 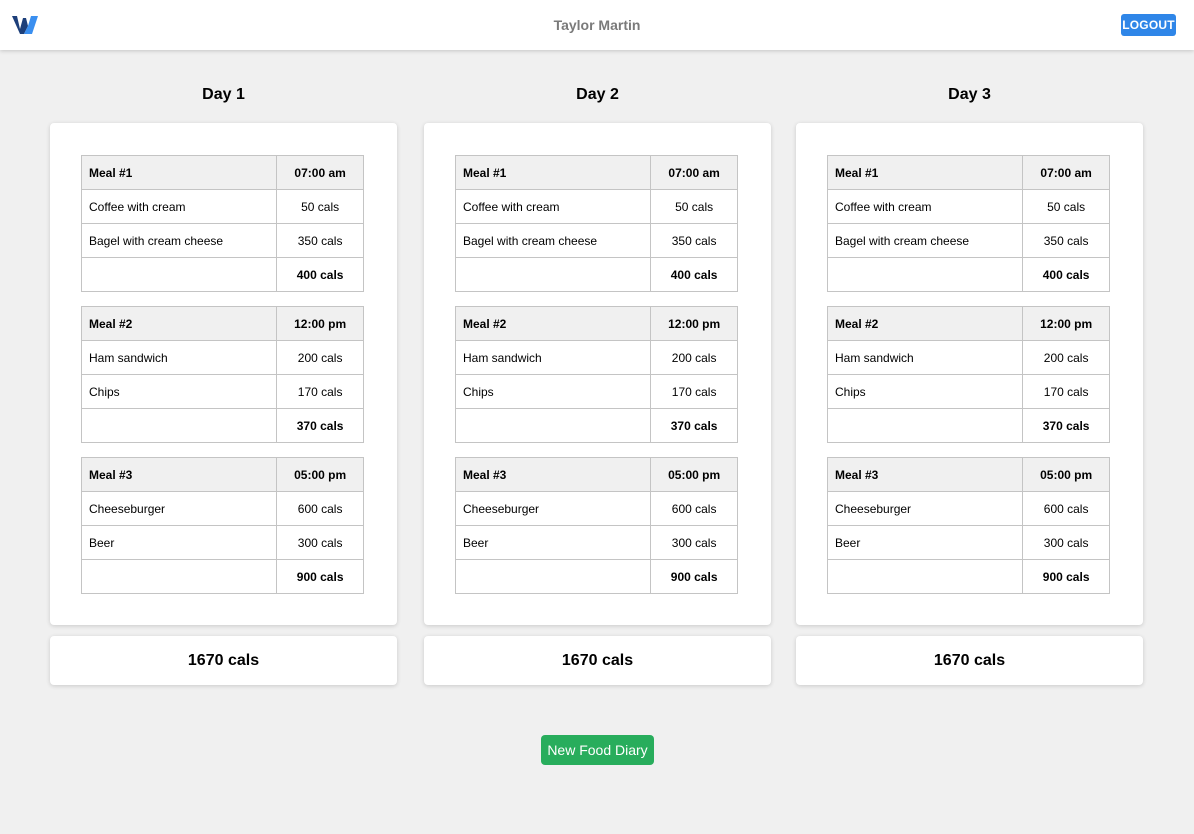 What do you see at coordinates (597, 750) in the screenshot?
I see `new-food-diary-button: New Food Diary` at bounding box center [597, 750].